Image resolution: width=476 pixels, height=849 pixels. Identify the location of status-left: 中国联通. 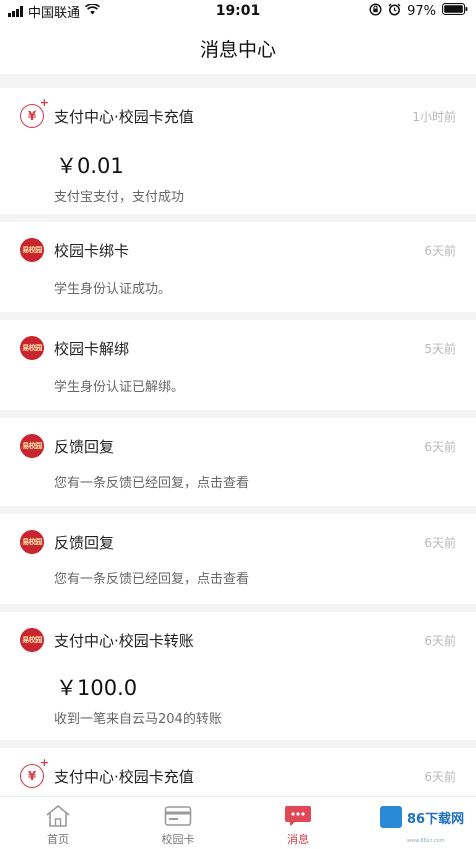
(54, 11).